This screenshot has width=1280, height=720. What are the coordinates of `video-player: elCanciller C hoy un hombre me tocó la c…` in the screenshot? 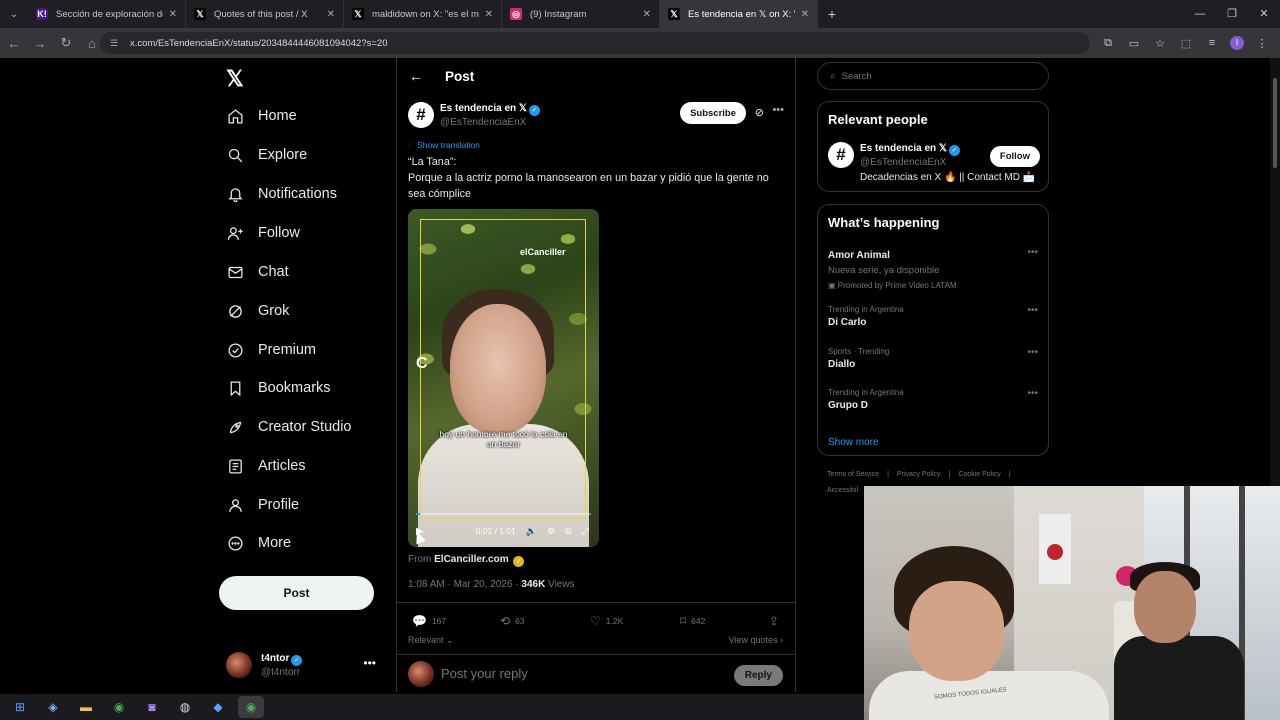 It's located at (503, 378).